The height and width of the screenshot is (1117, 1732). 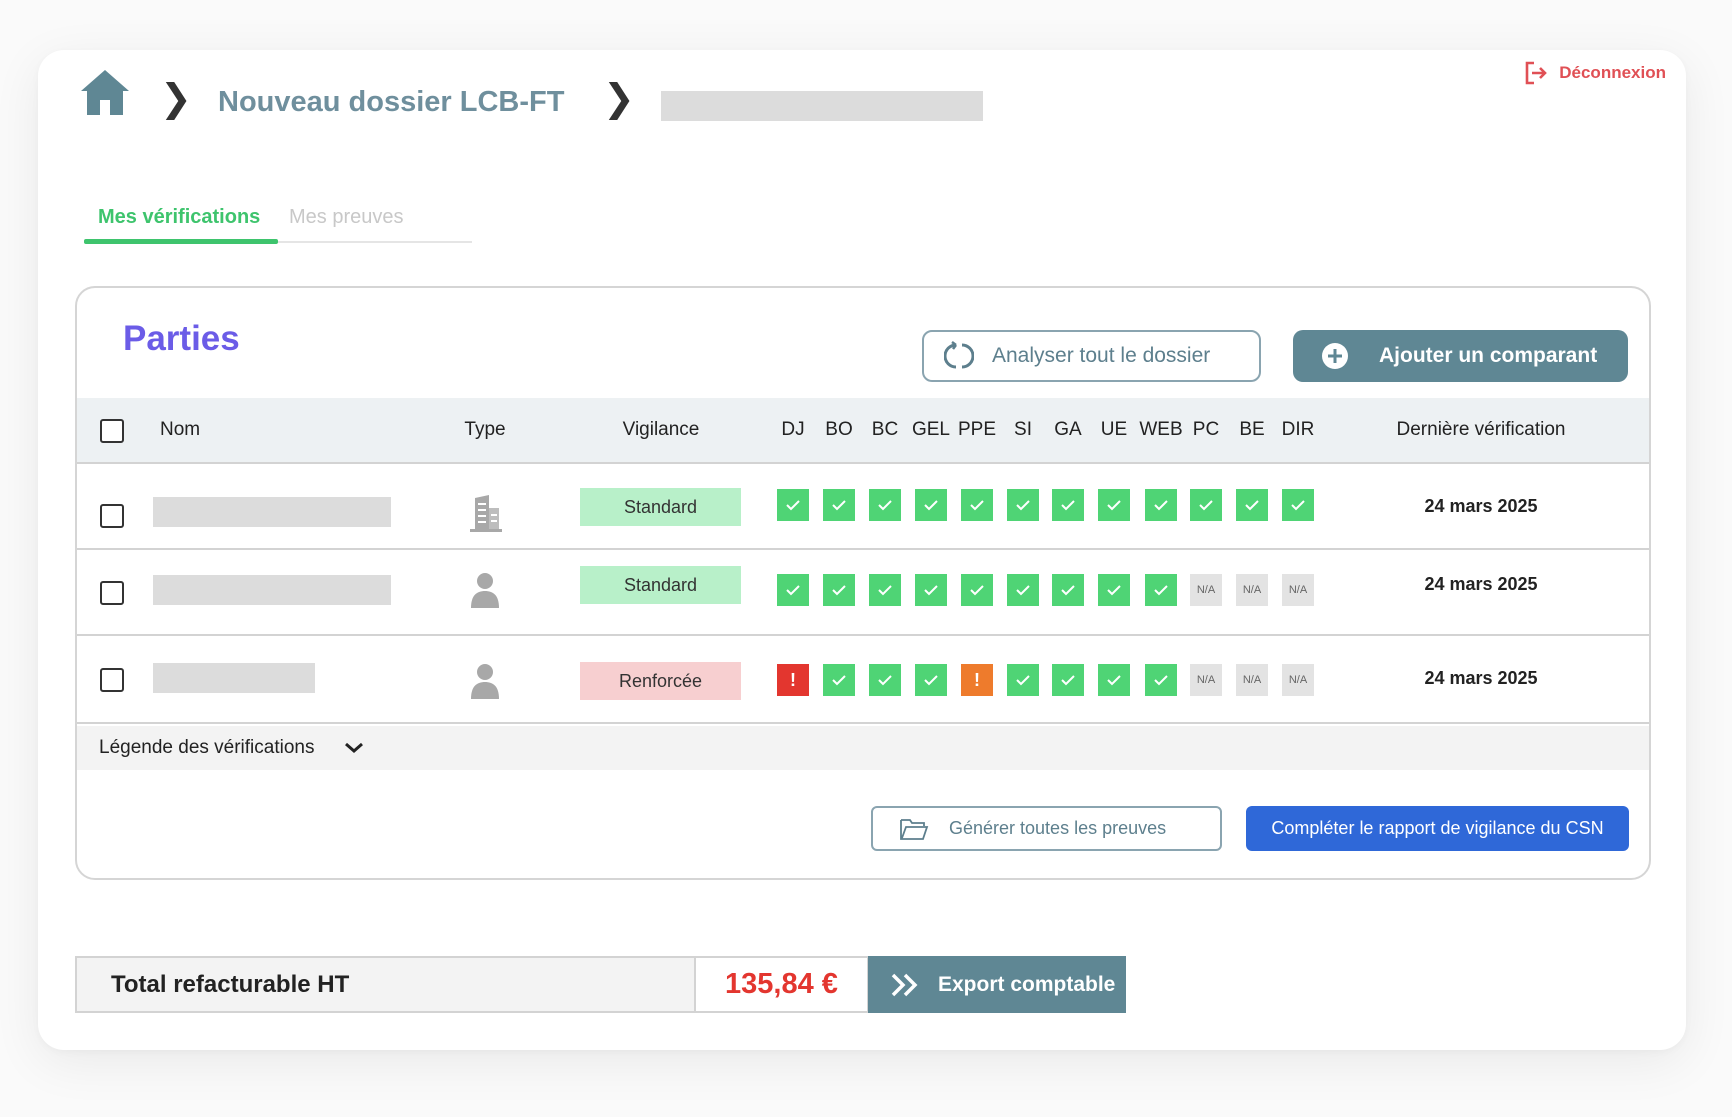 What do you see at coordinates (1536, 73) in the screenshot?
I see `logout-icon` at bounding box center [1536, 73].